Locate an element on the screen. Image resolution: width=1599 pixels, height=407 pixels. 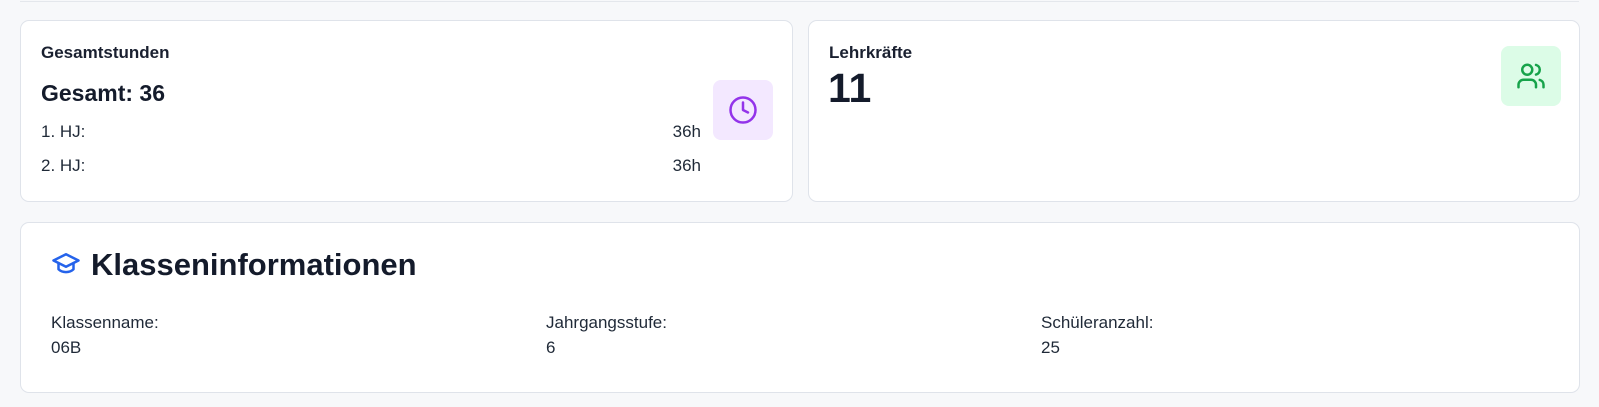
field-label: Klassenname: is located at coordinates (105, 322).